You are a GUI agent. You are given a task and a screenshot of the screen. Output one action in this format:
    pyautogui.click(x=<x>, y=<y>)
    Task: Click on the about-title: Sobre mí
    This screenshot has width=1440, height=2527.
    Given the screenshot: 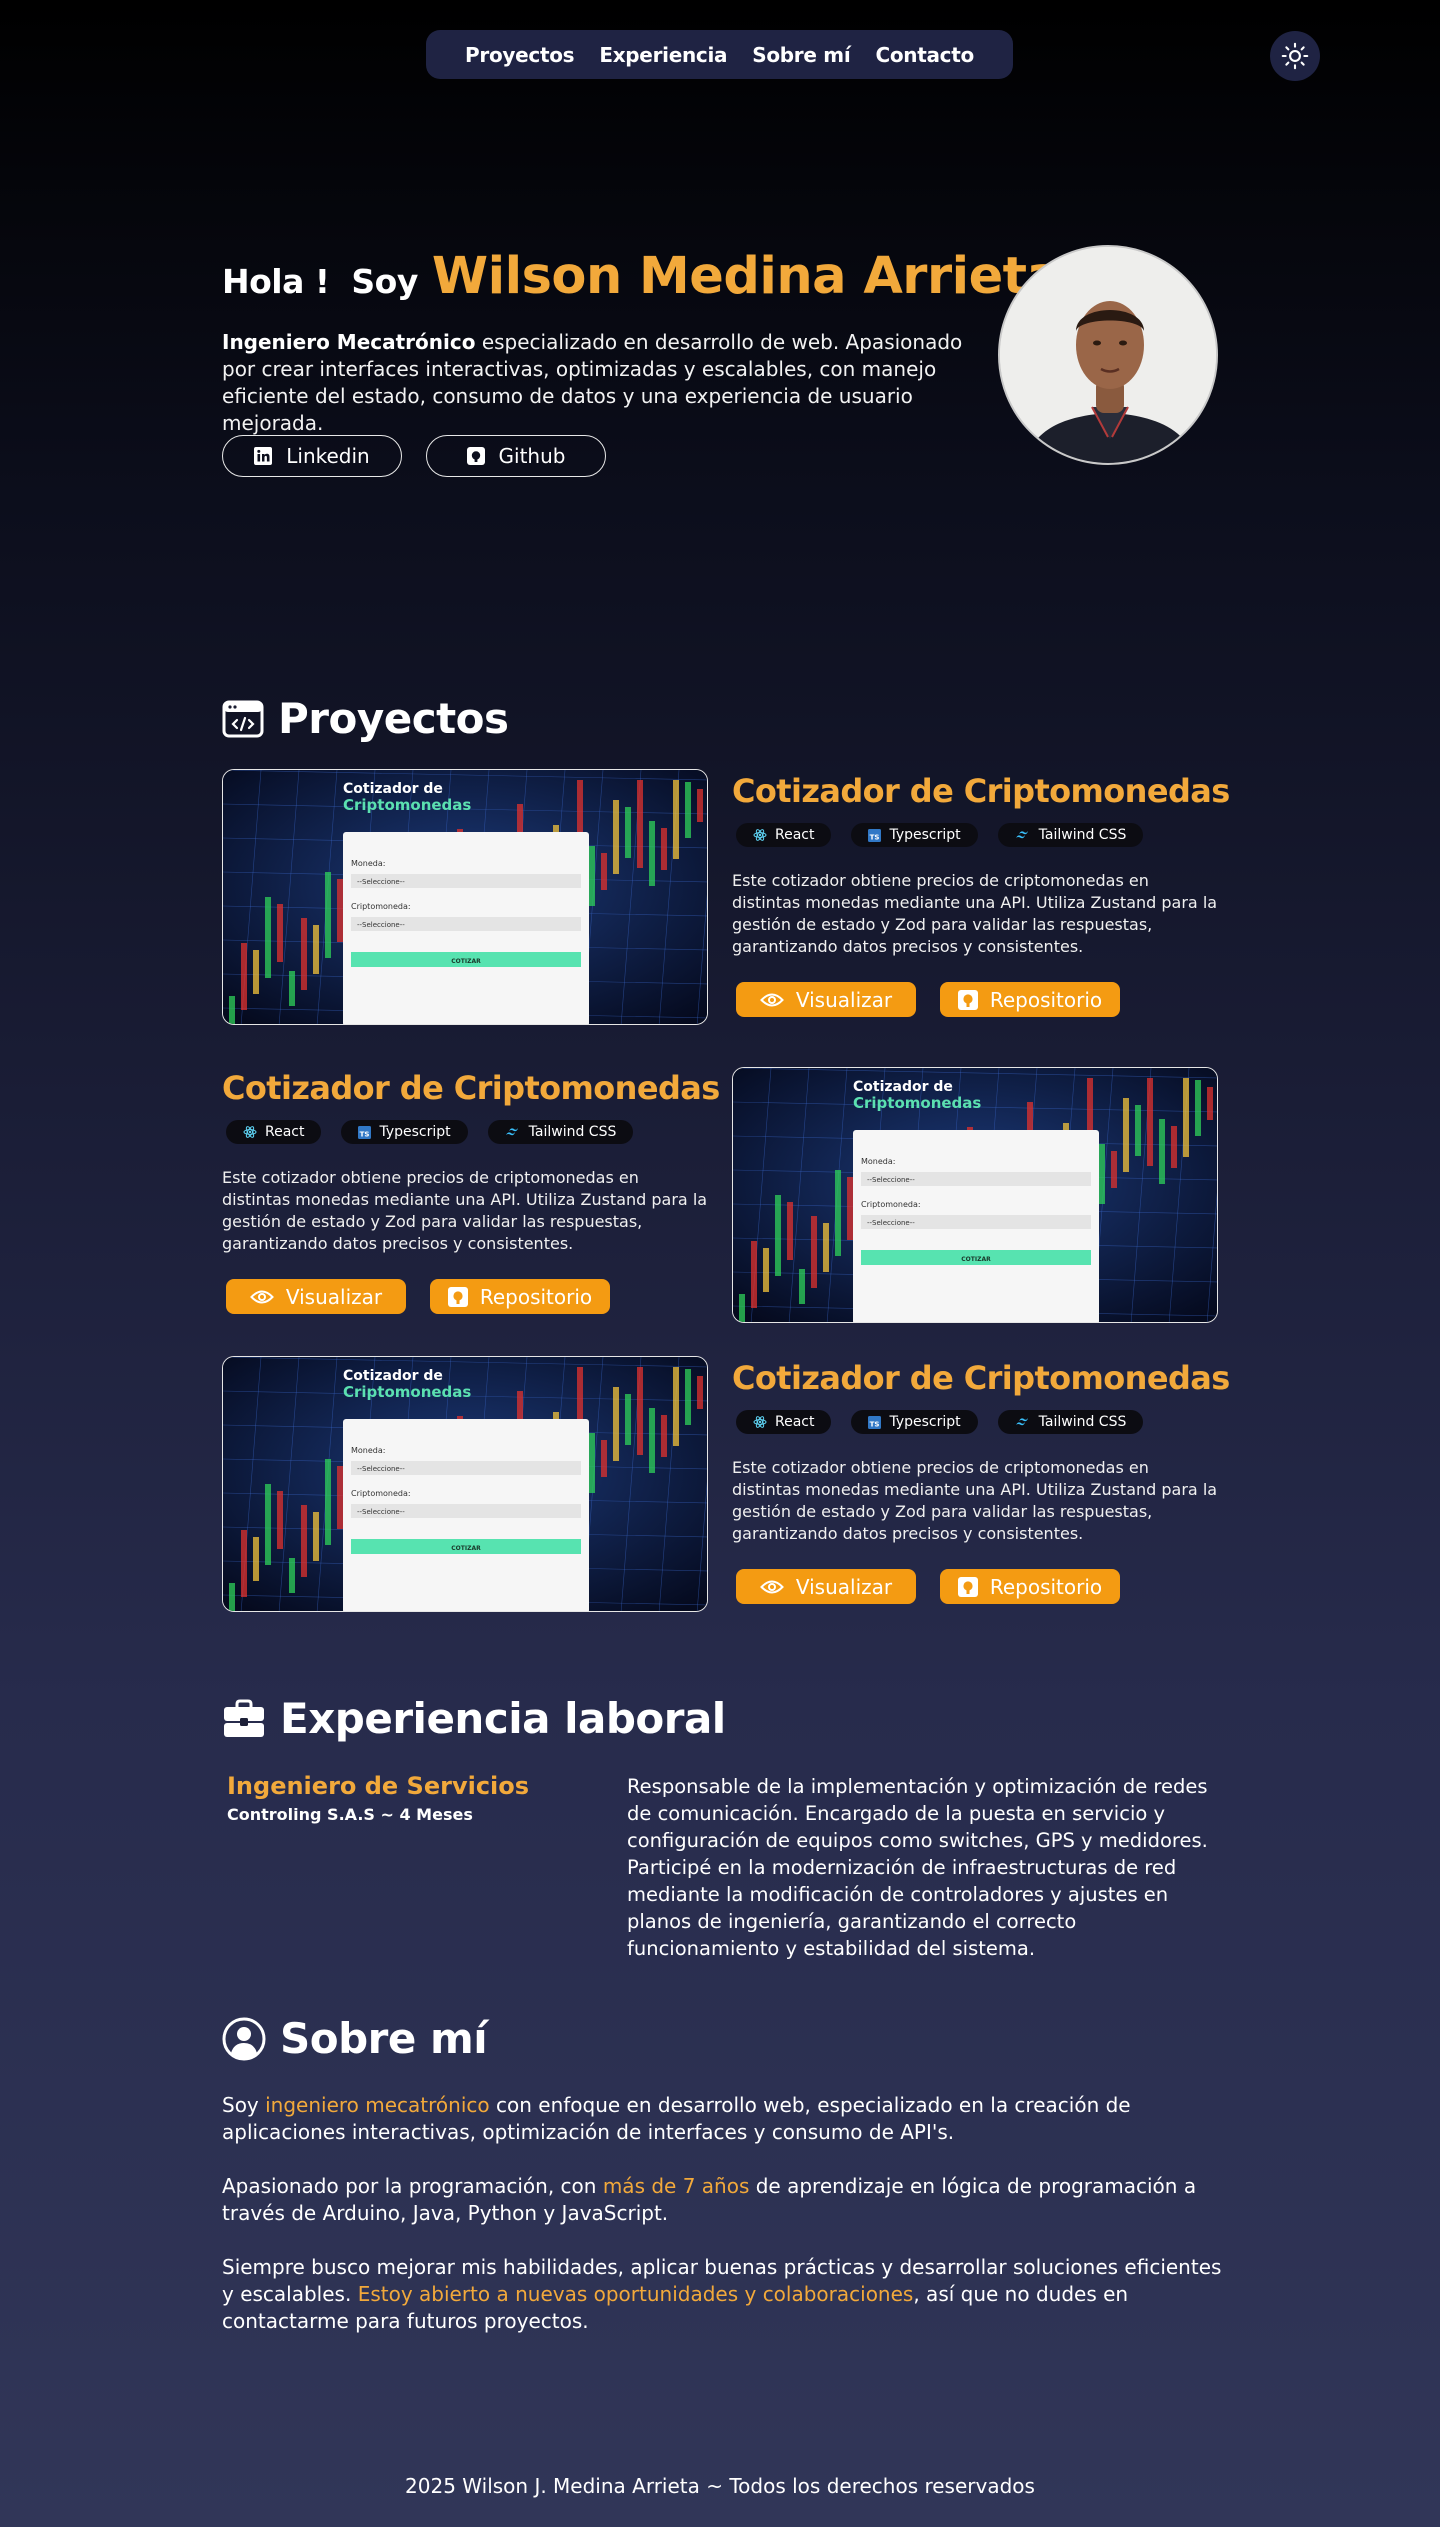 What is the action you would take?
    pyautogui.click(x=384, y=2038)
    